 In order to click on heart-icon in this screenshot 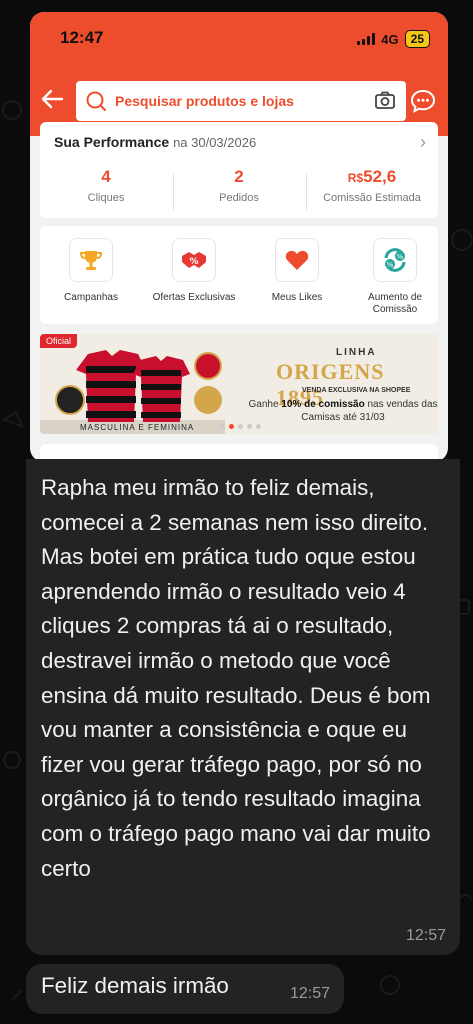, I will do `click(297, 260)`.